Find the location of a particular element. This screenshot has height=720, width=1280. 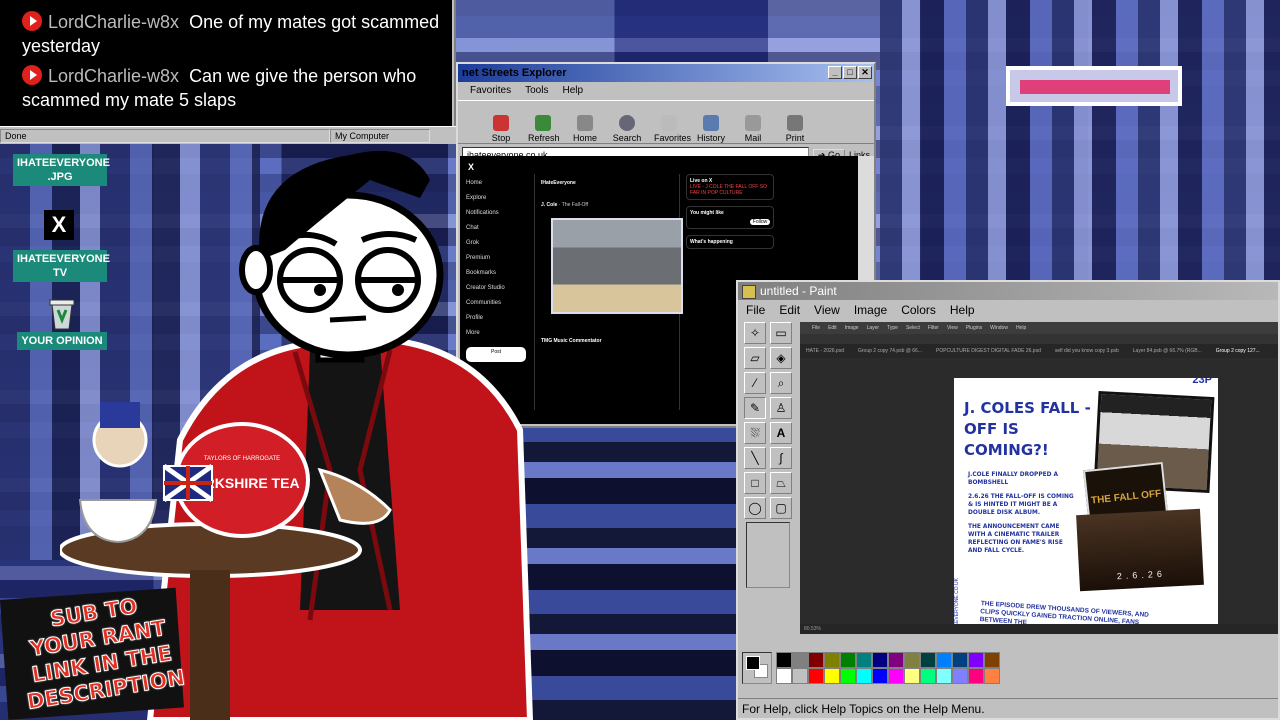

doc-paragraph-1: J.COLE FINALLY DROPPED A BOMBSHELL is located at coordinates (1013, 478).